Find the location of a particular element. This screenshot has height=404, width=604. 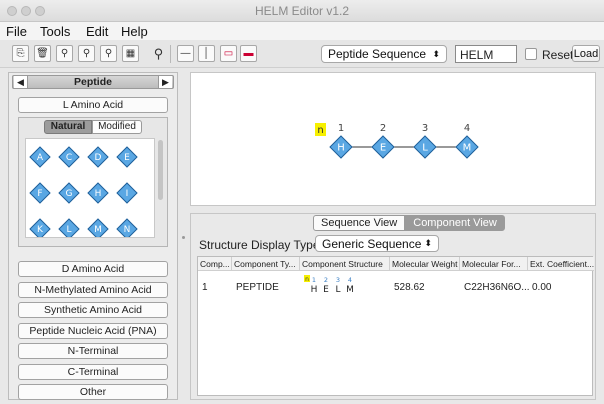

vertical-line-icon: │ is located at coordinates (206, 53).